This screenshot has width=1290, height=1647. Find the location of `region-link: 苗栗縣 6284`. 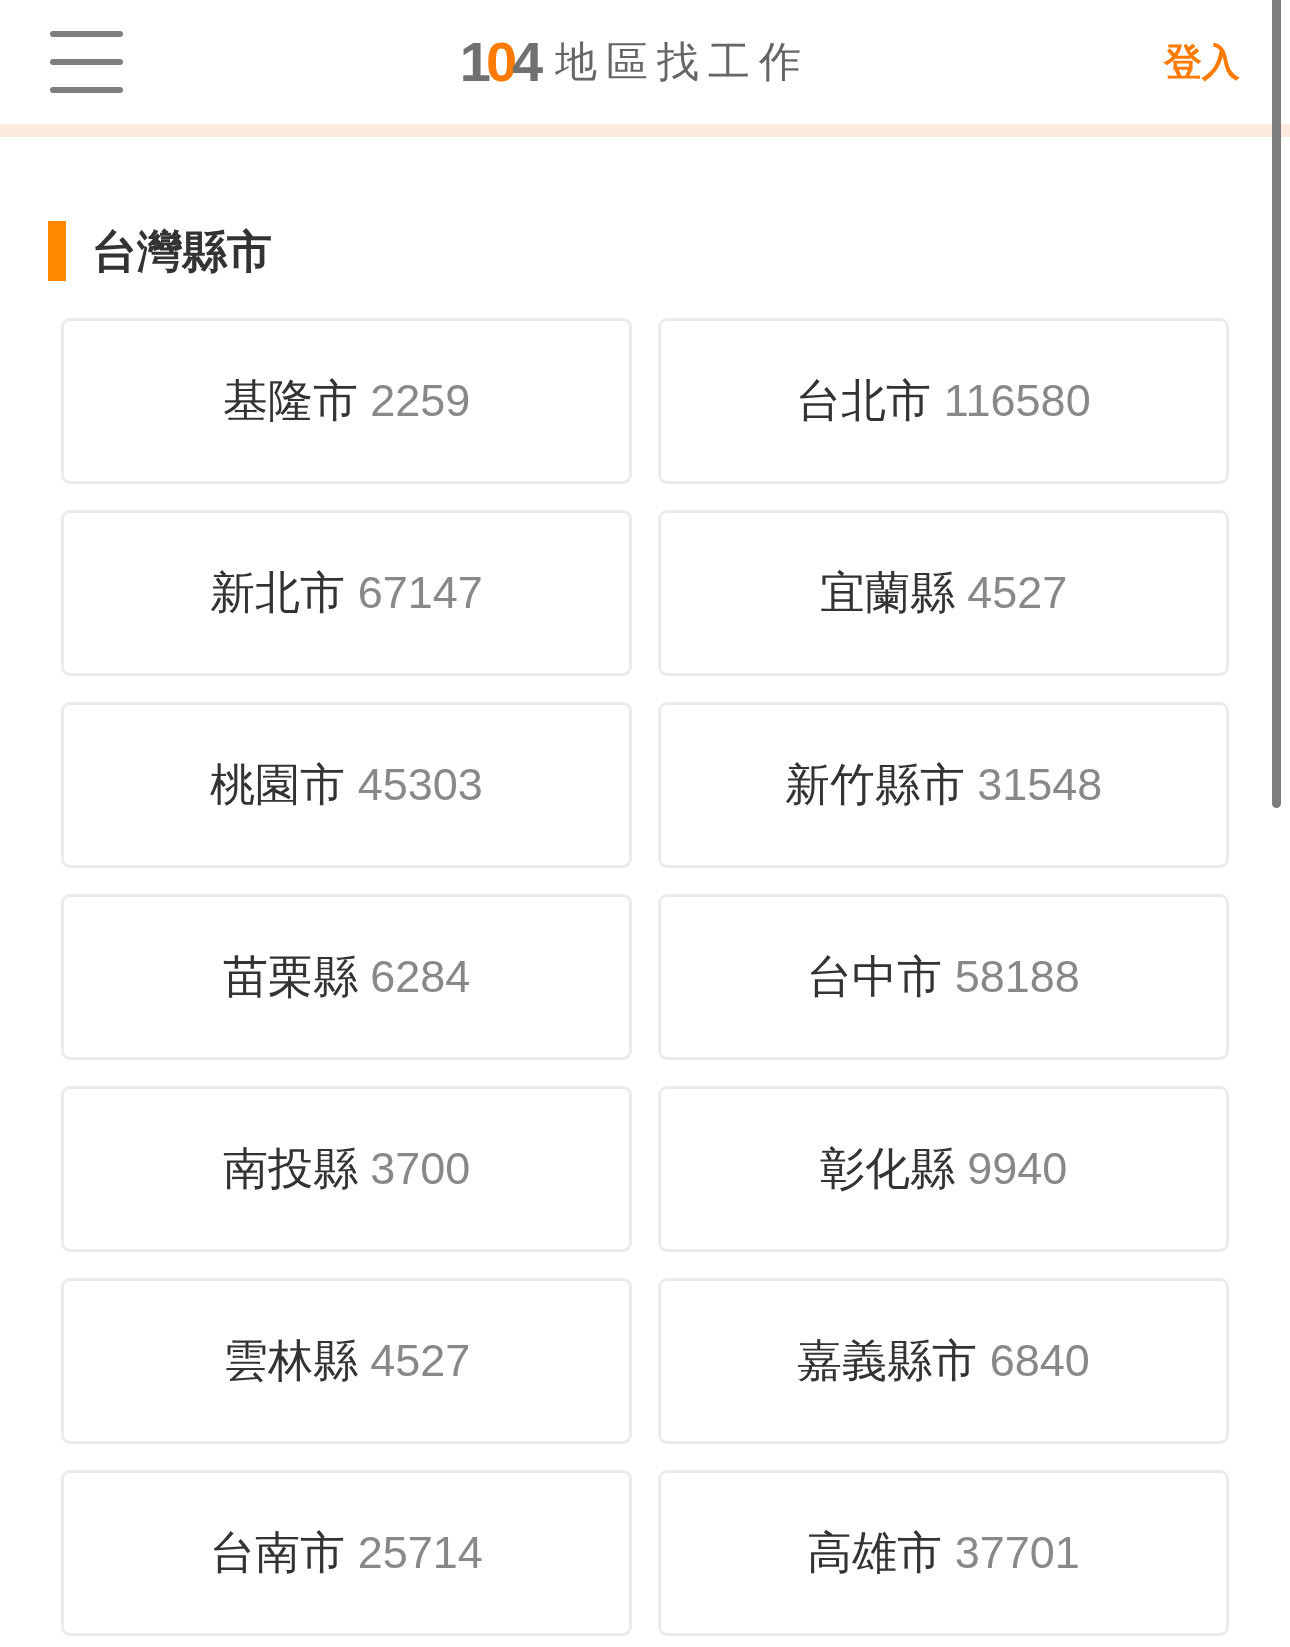

region-link: 苗栗縣 6284 is located at coordinates (346, 977).